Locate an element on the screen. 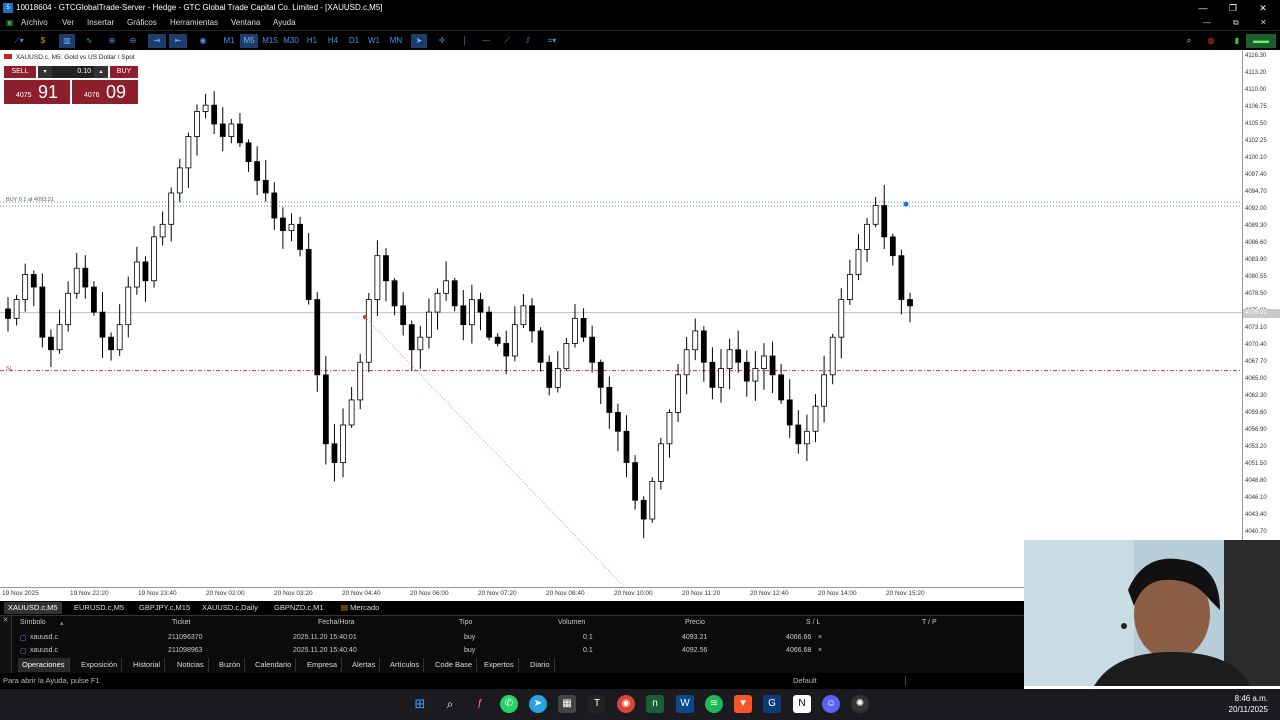 This screenshot has height=720, width=1280. notifications-icon: ◍ is located at coordinates (1211, 41).